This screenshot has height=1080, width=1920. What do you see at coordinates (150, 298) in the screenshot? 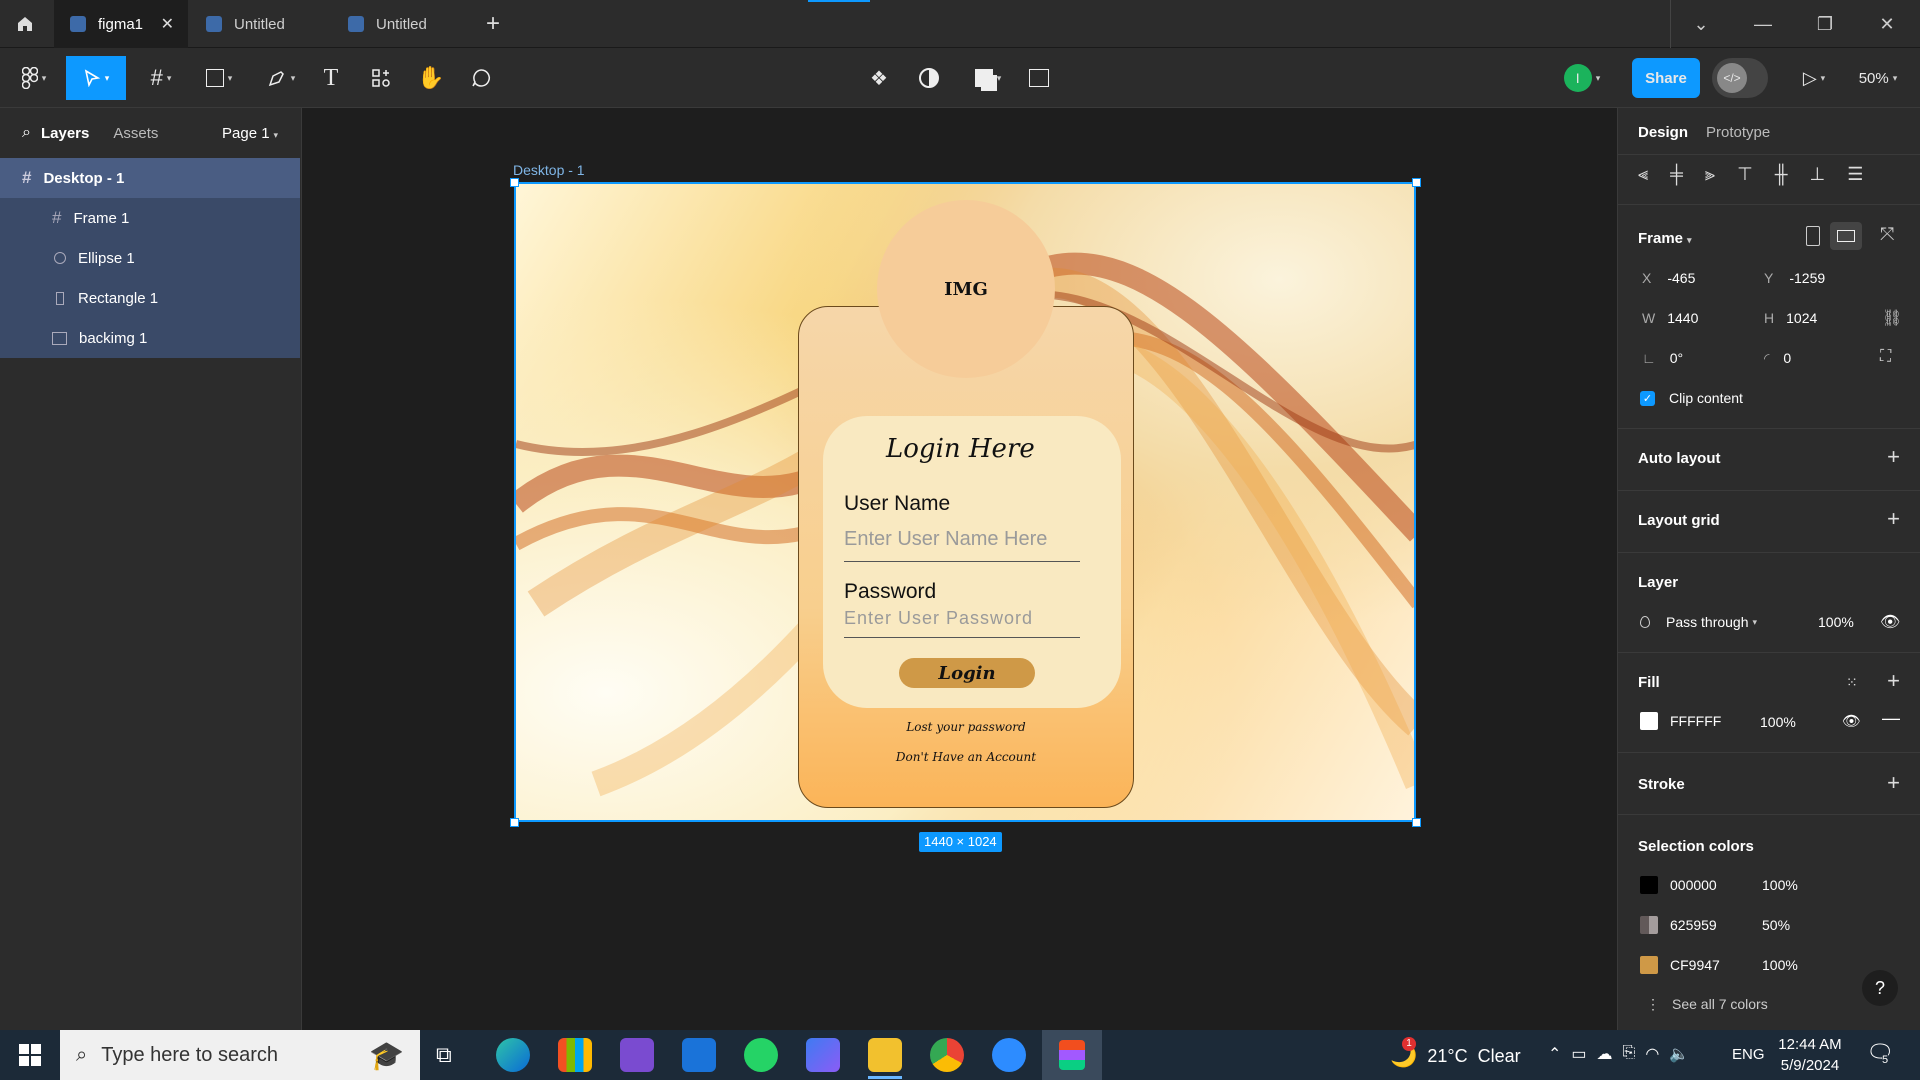
I see `layer-rectangle-1: Rectangle 1` at bounding box center [150, 298].